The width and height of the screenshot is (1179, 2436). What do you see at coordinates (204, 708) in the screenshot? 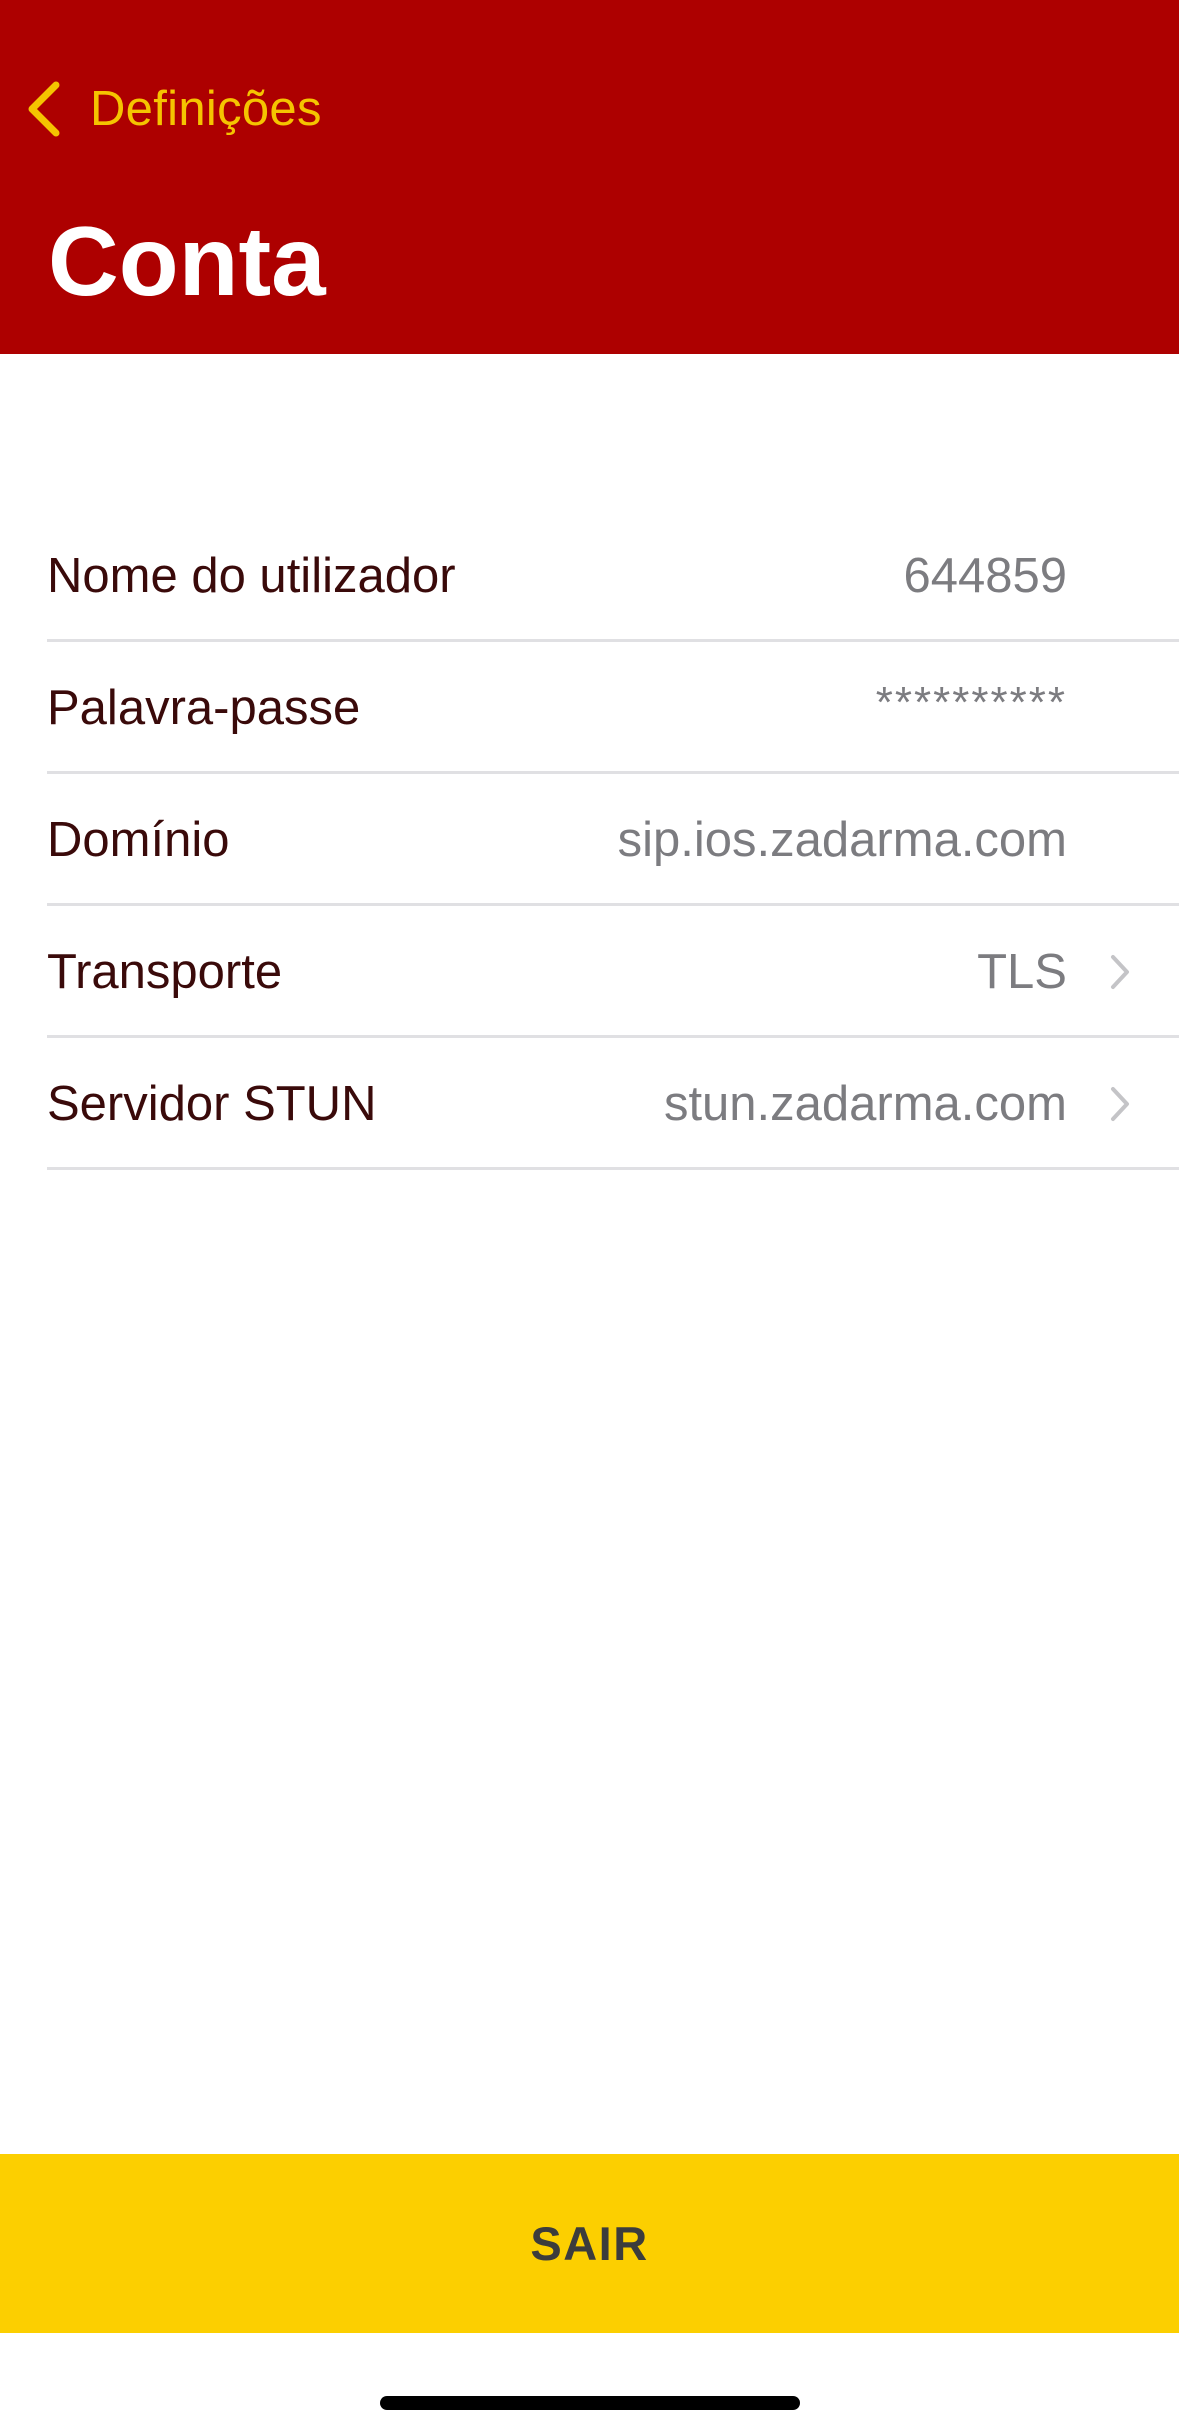
I see `password-label: Palavra-passe` at bounding box center [204, 708].